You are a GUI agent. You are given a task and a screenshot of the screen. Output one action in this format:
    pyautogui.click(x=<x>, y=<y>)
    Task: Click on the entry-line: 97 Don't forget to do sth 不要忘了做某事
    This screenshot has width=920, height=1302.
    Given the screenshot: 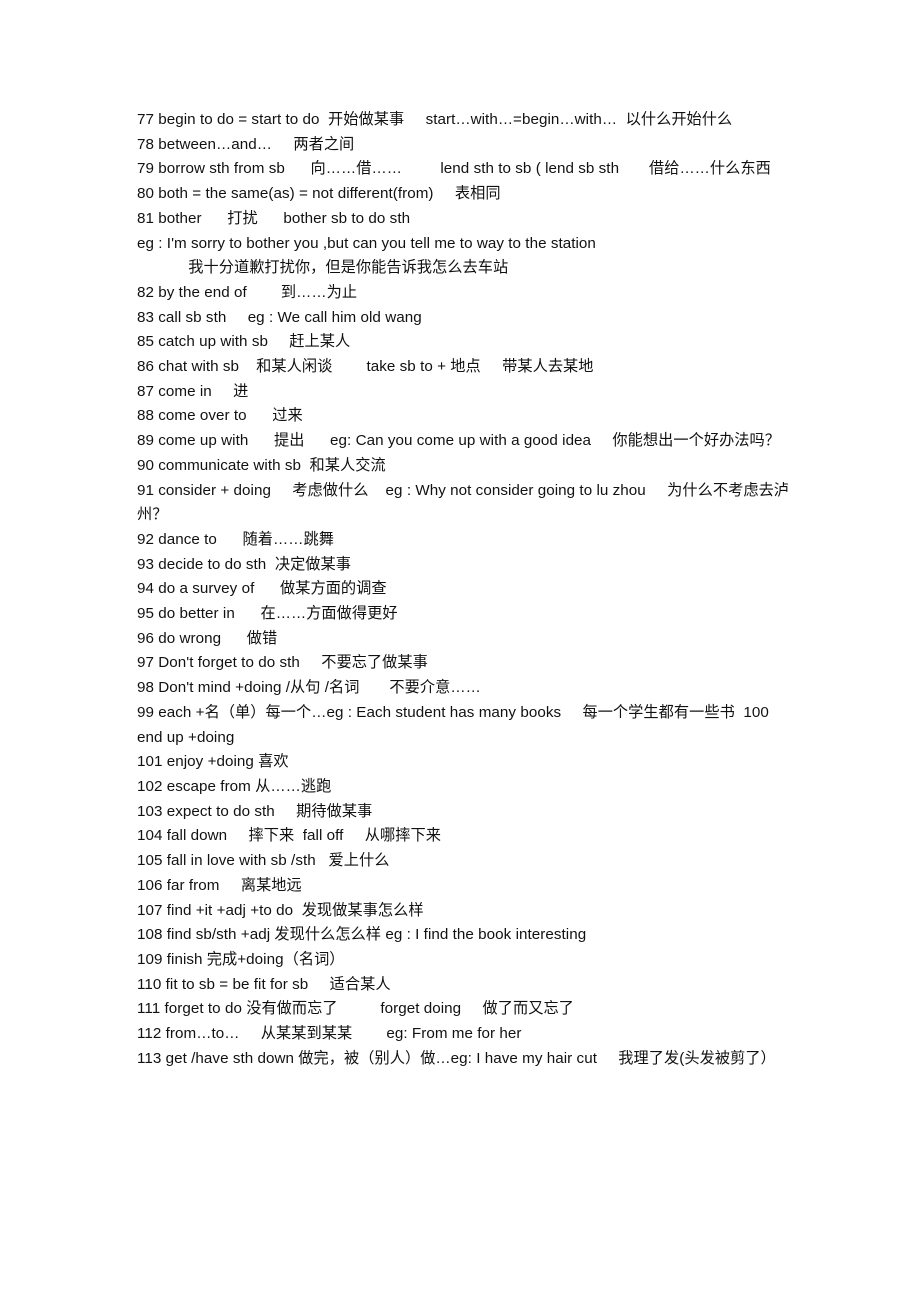 What is the action you would take?
    pyautogui.click(x=282, y=663)
    